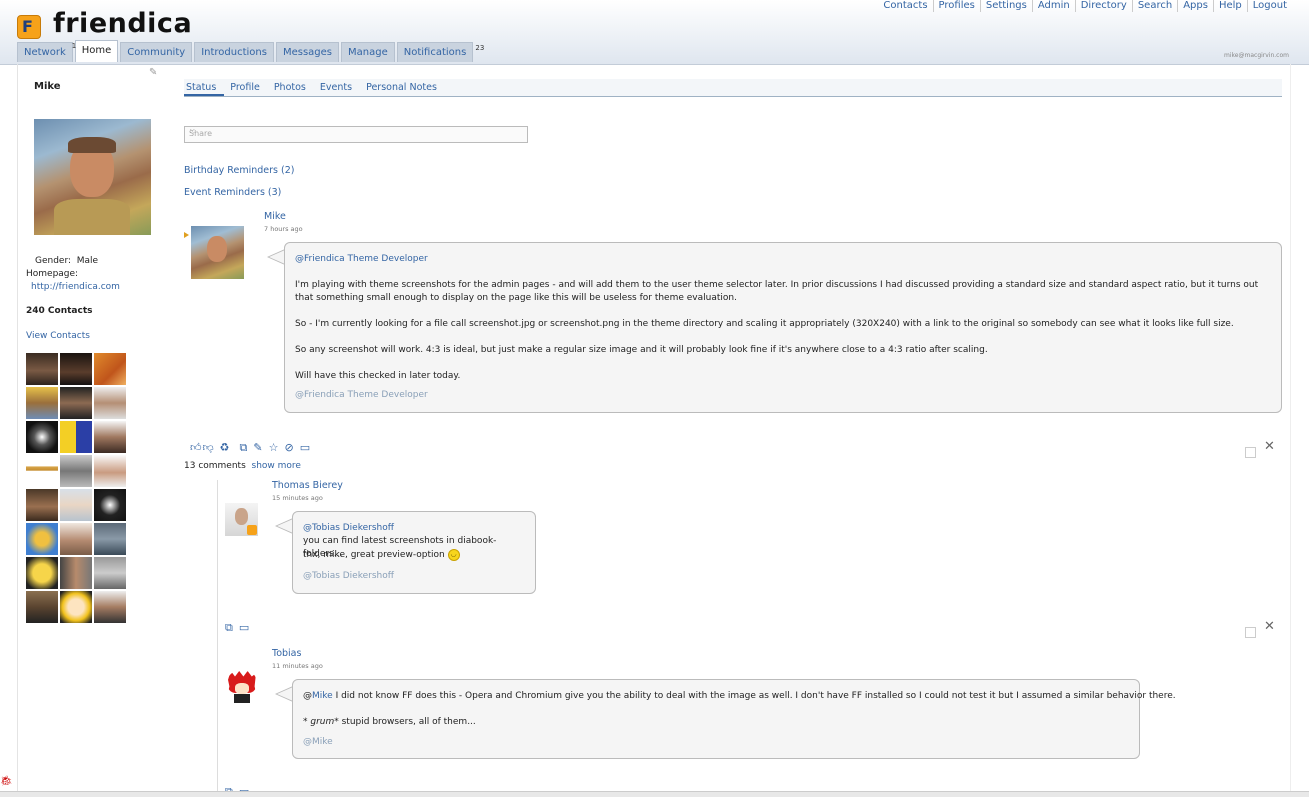  What do you see at coordinates (257, 448) in the screenshot?
I see `pencil-icon: ✎` at bounding box center [257, 448].